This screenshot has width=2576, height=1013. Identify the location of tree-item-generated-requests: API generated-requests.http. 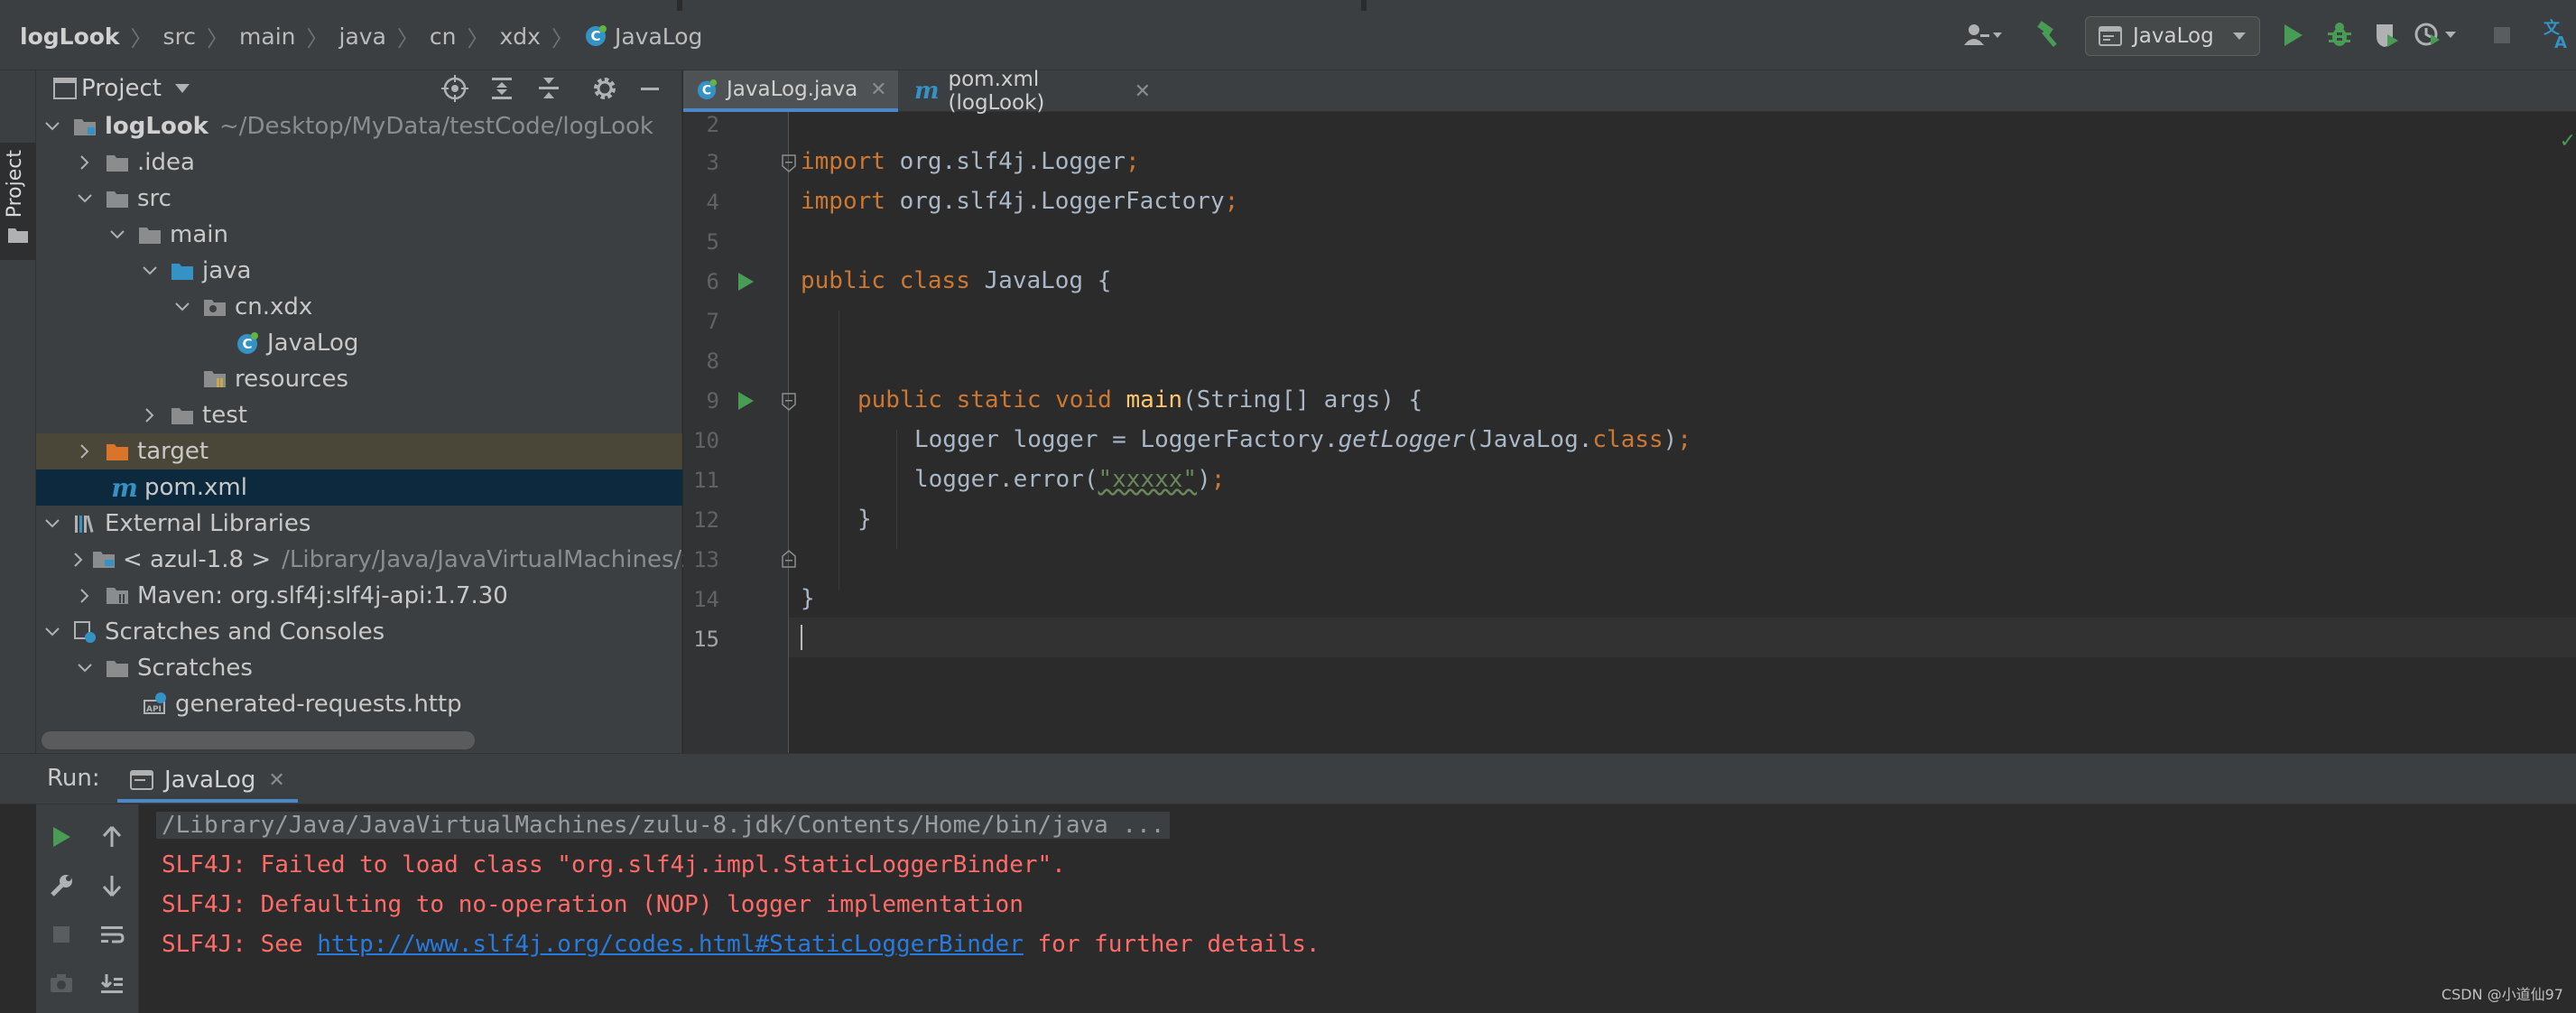
(359, 704).